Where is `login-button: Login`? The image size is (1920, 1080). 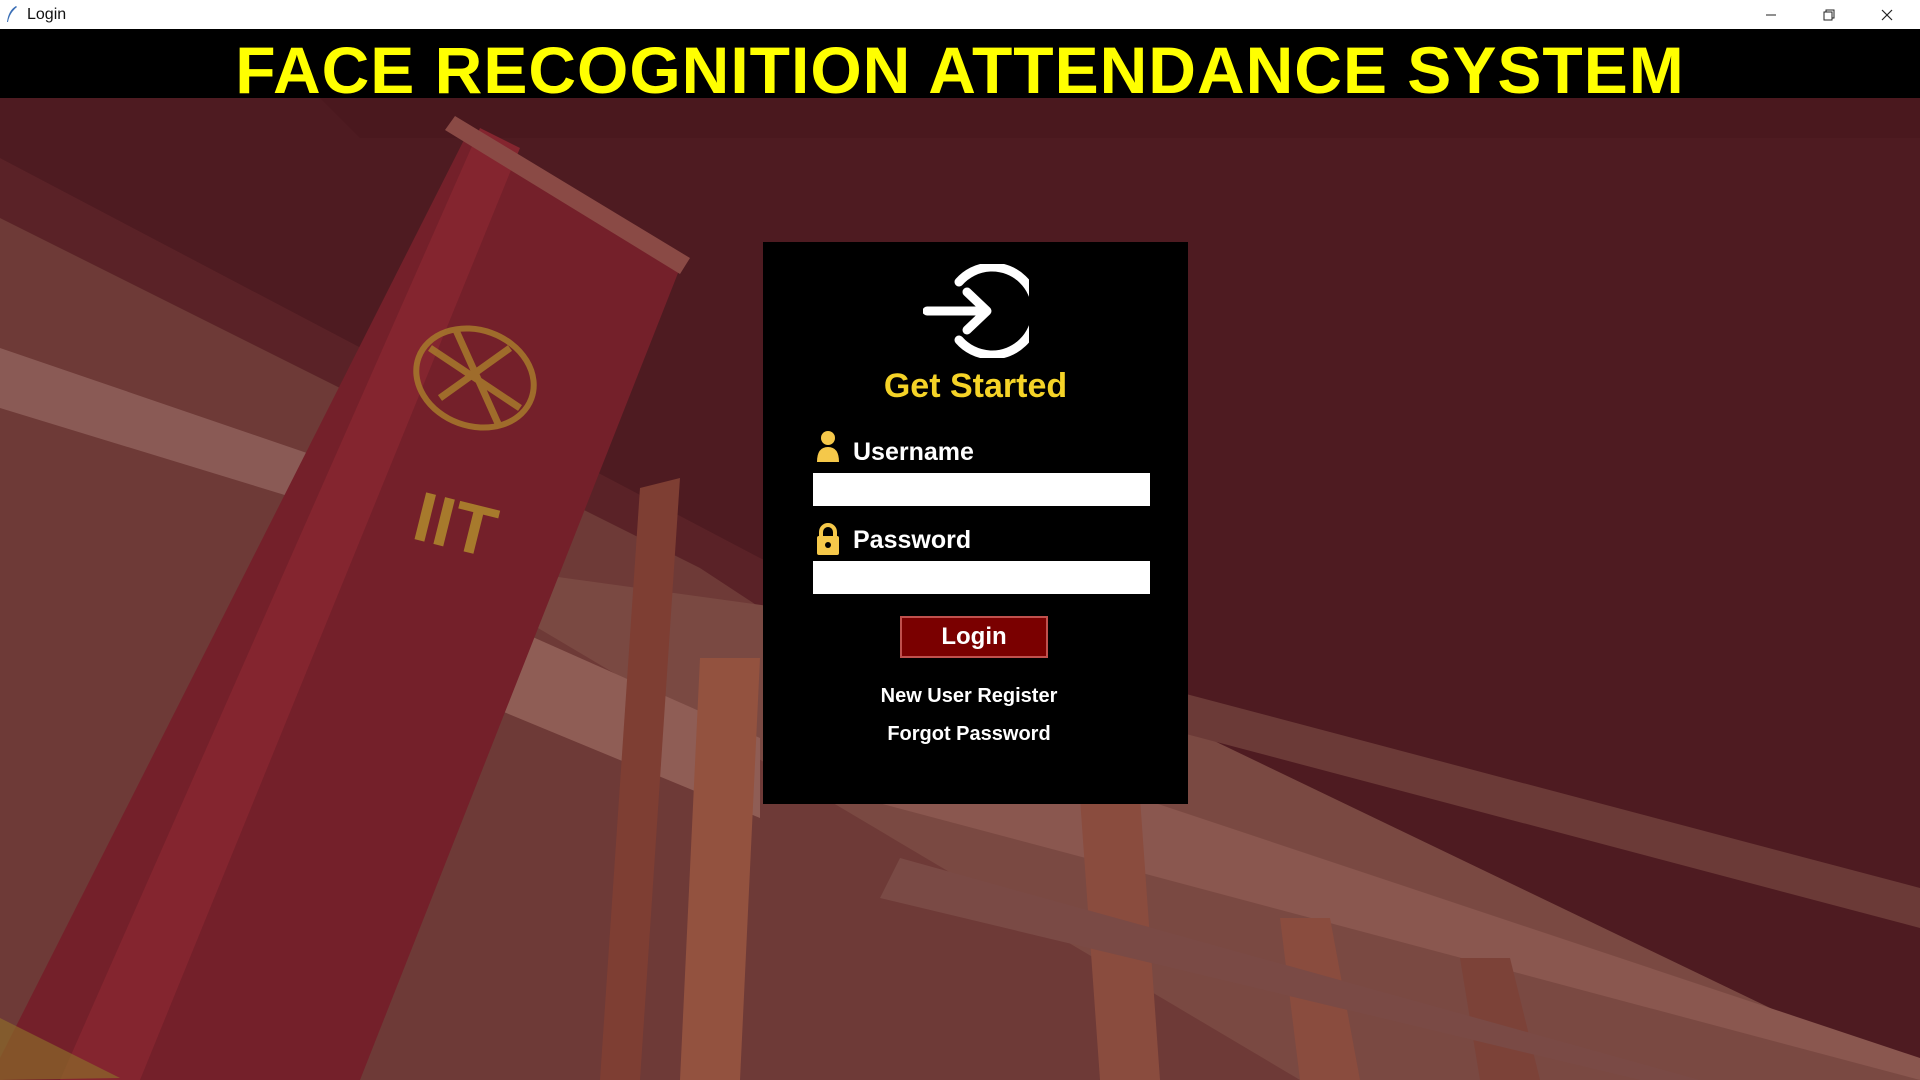
login-button: Login is located at coordinates (974, 637).